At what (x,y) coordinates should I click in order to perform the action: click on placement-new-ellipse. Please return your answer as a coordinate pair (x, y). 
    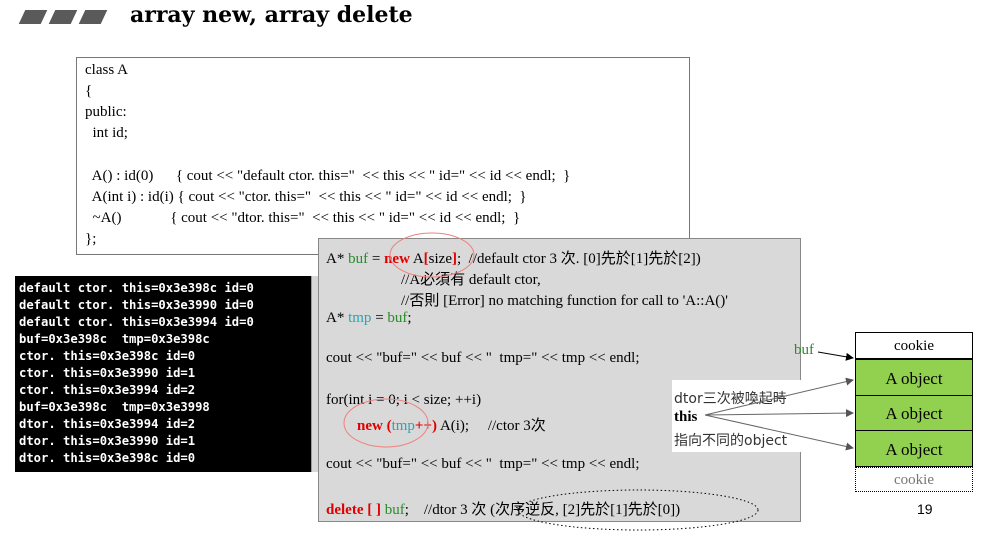
    Looking at the image, I should click on (386, 423).